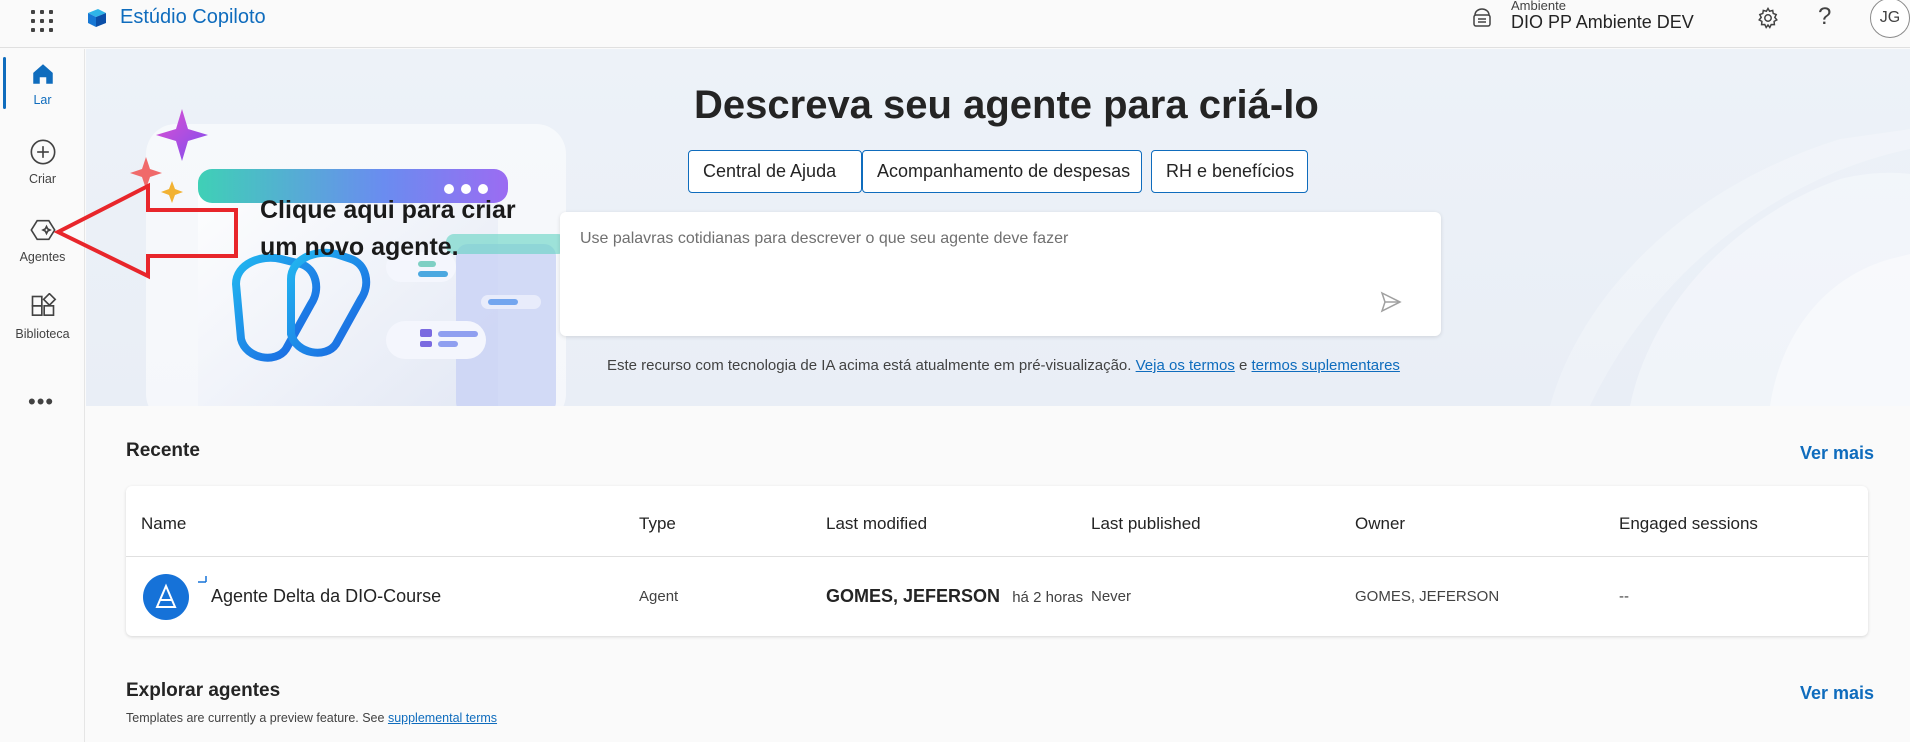 Image resolution: width=1910 pixels, height=742 pixels. I want to click on column-header-type: Type, so click(657, 524).